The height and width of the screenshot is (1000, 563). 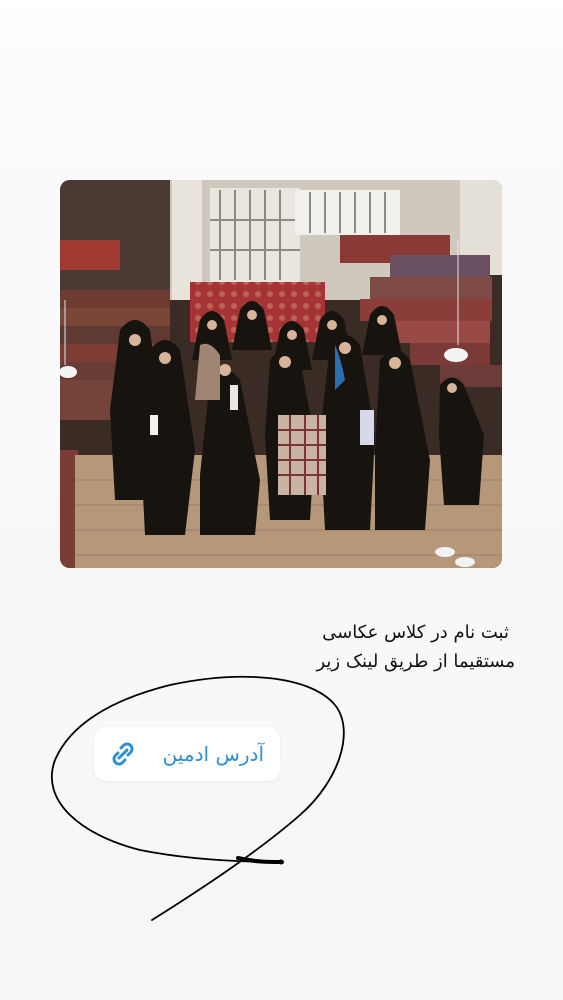 What do you see at coordinates (213, 754) in the screenshot?
I see `admin-link-label: آدرس ادمین` at bounding box center [213, 754].